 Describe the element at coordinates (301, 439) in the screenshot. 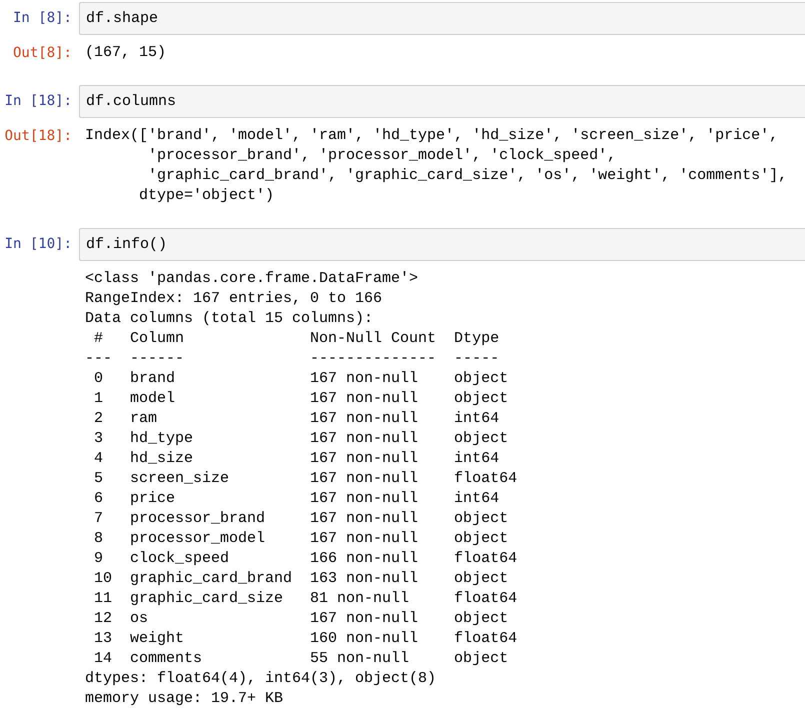

I see `output-line: 3 hd_type 167 non-null object` at that location.